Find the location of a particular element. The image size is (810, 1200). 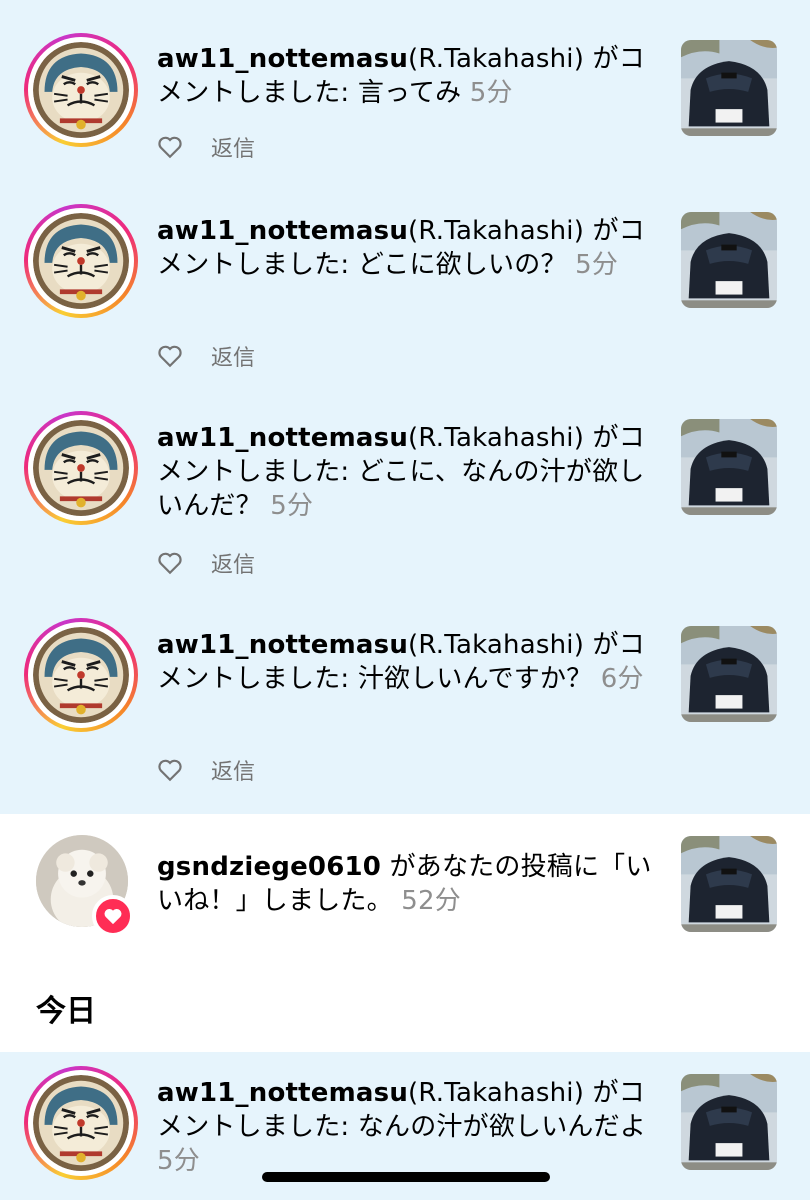

timestamp: 52分 is located at coordinates (431, 901).